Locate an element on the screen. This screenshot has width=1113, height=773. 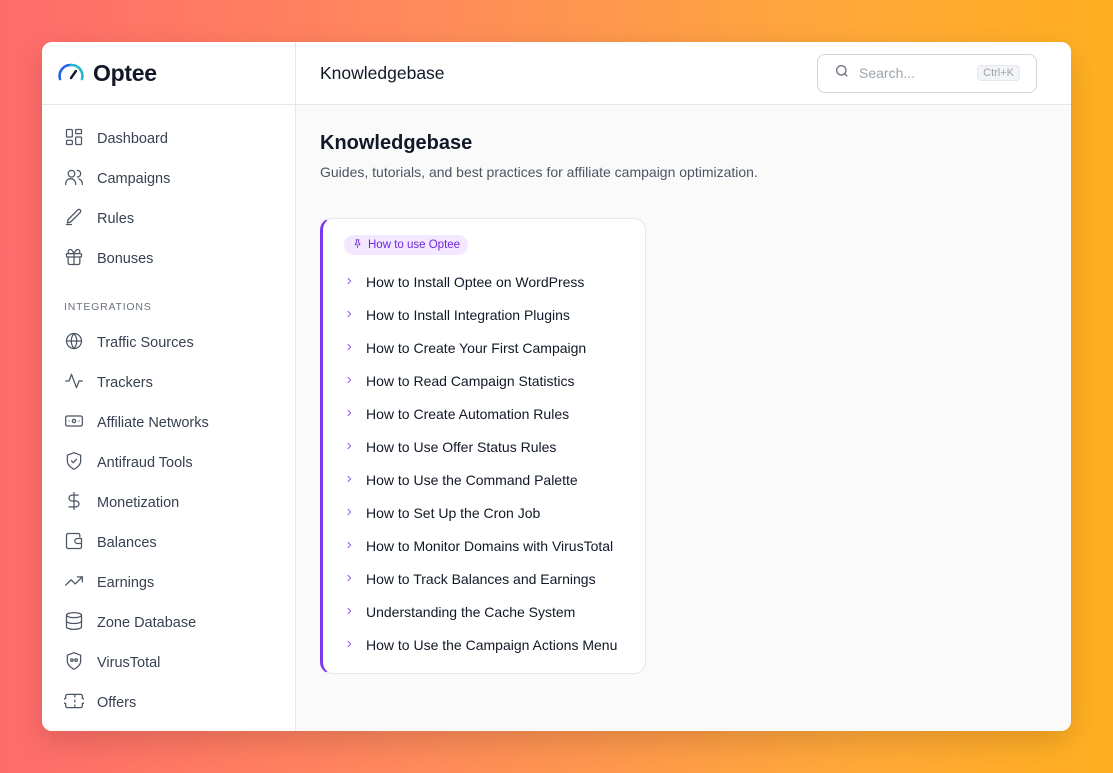
shield-check-icon is located at coordinates (74, 463).